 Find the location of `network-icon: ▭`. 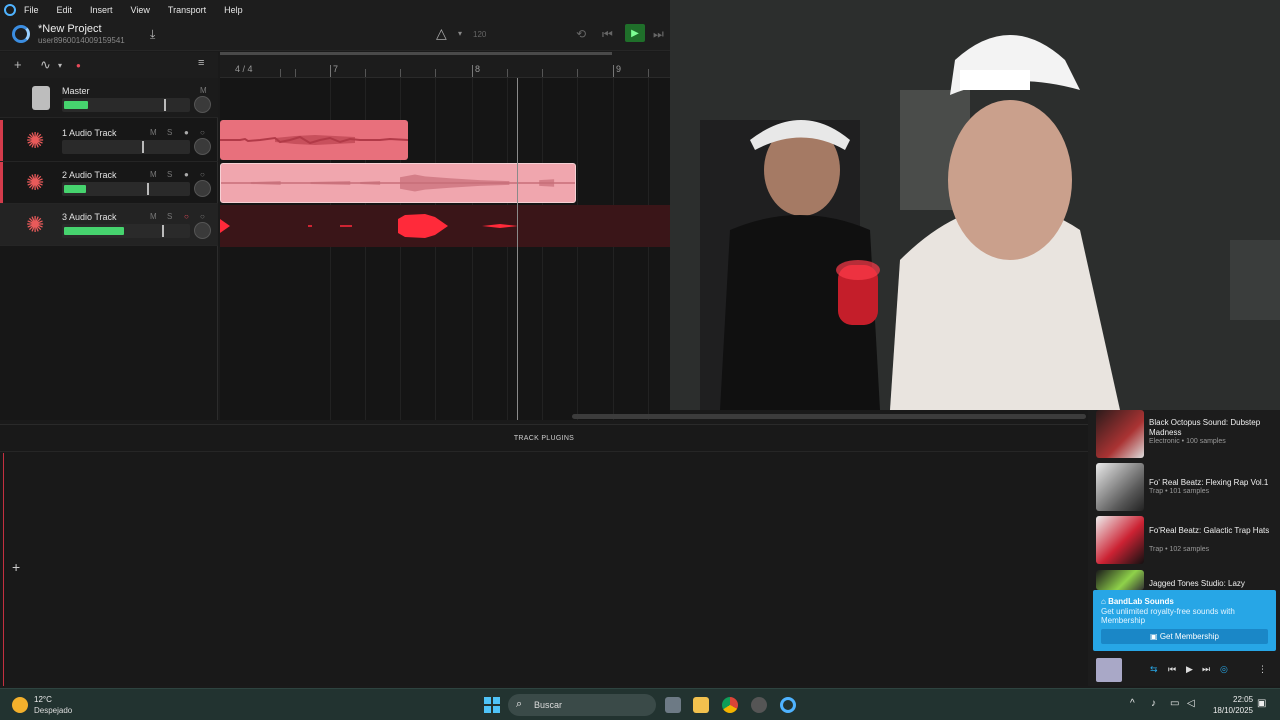

network-icon: ▭ is located at coordinates (1174, 703).